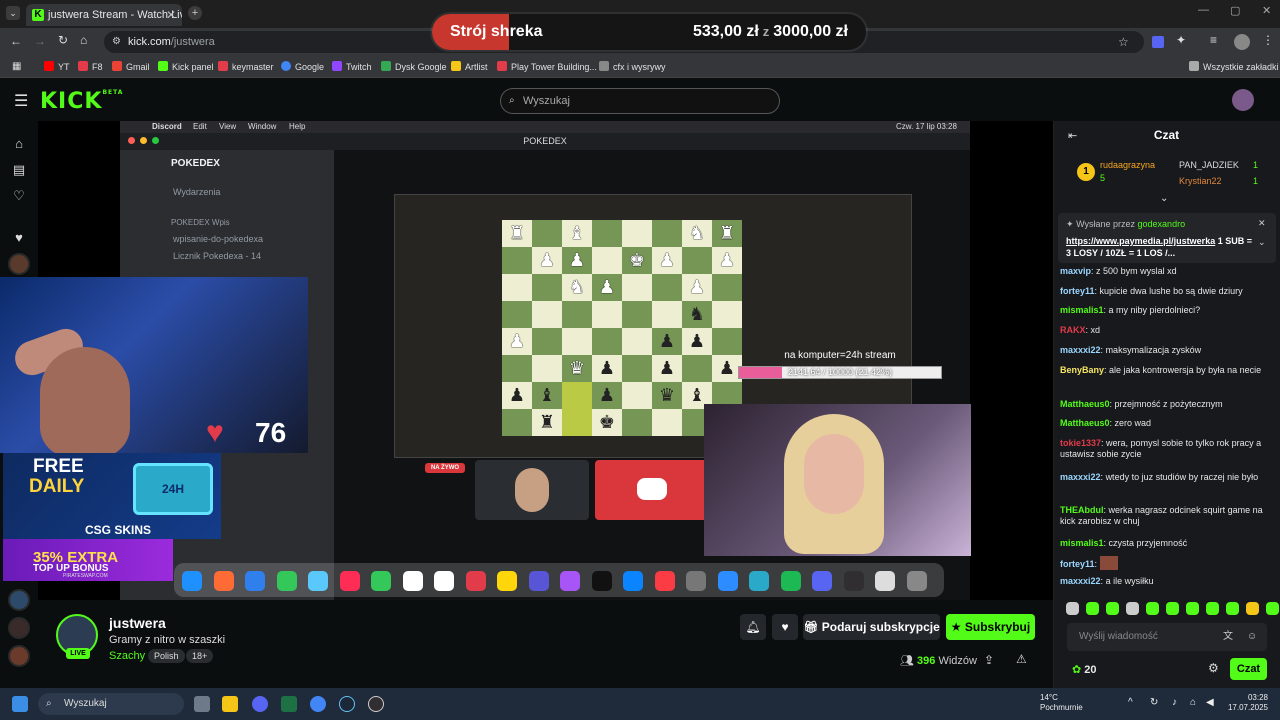 The height and width of the screenshot is (720, 1280). Describe the element at coordinates (302, 67) in the screenshot. I see `bookmark-google: Google` at that location.